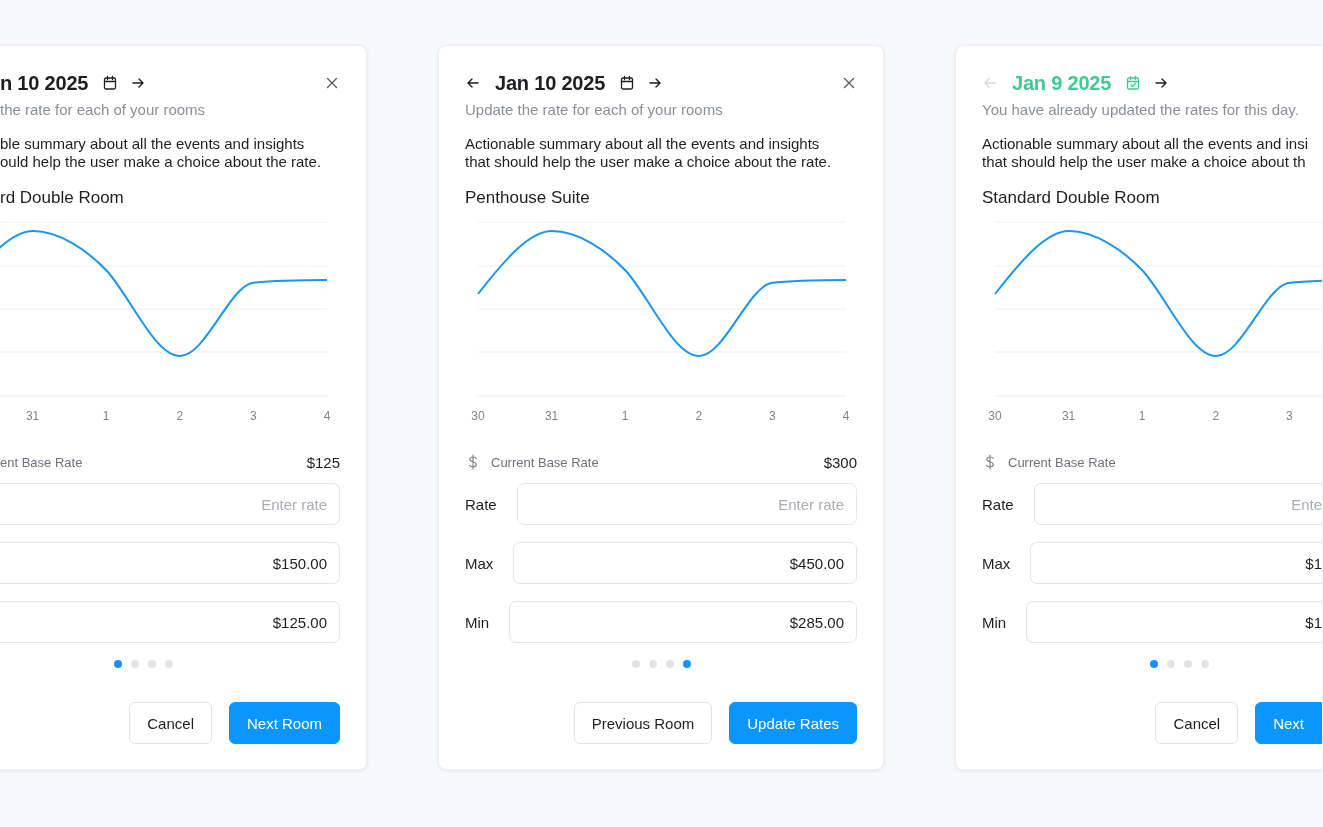 This screenshot has width=1323, height=827. I want to click on subtitle: the rate for each of your rooms, so click(103, 109).